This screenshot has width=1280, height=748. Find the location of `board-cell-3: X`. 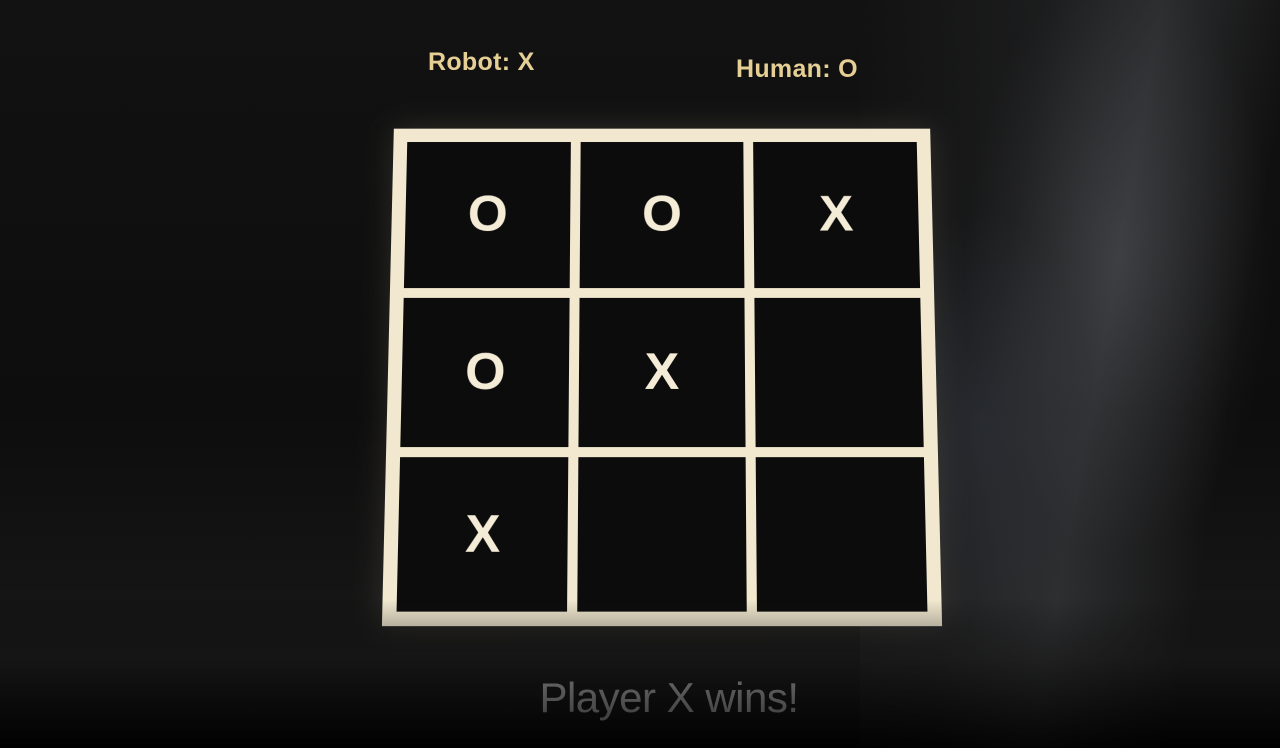

board-cell-3: X is located at coordinates (837, 215).